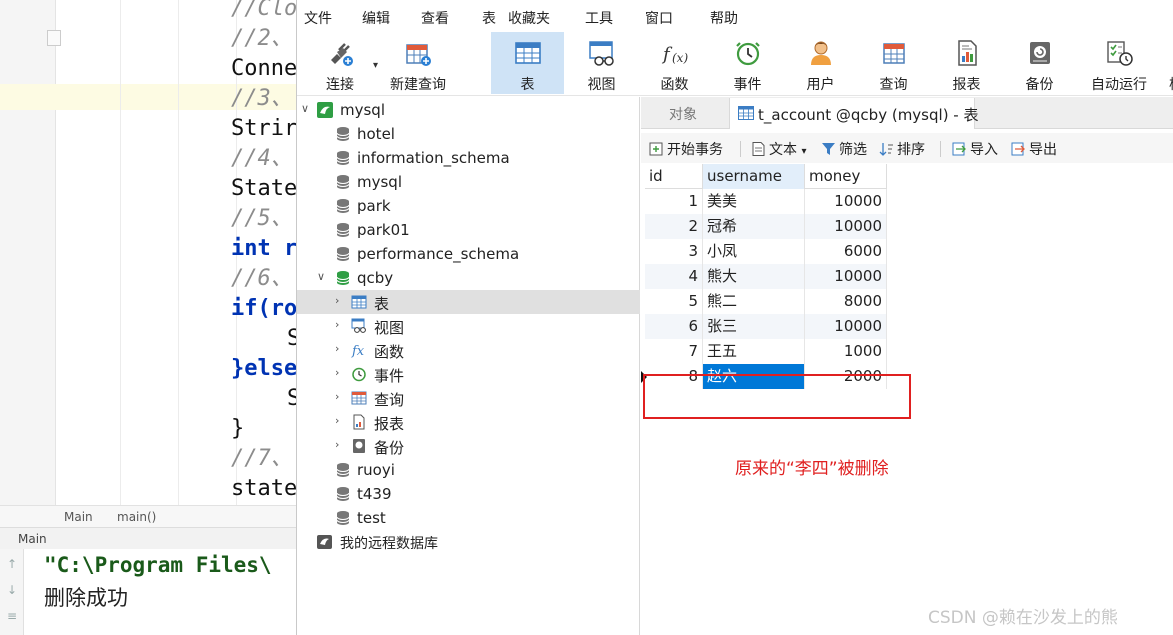  What do you see at coordinates (601, 63) in the screenshot?
I see `views-button: 视图` at bounding box center [601, 63].